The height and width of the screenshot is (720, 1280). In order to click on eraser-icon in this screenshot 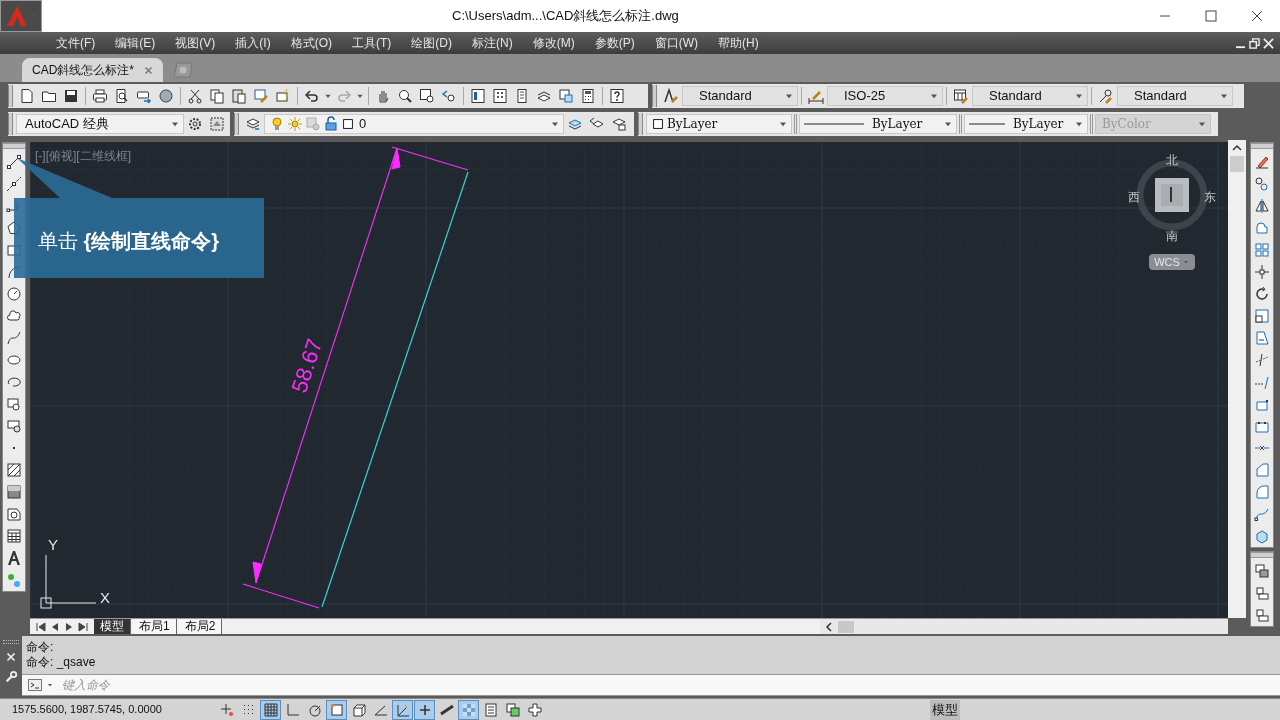, I will do `click(1262, 162)`.